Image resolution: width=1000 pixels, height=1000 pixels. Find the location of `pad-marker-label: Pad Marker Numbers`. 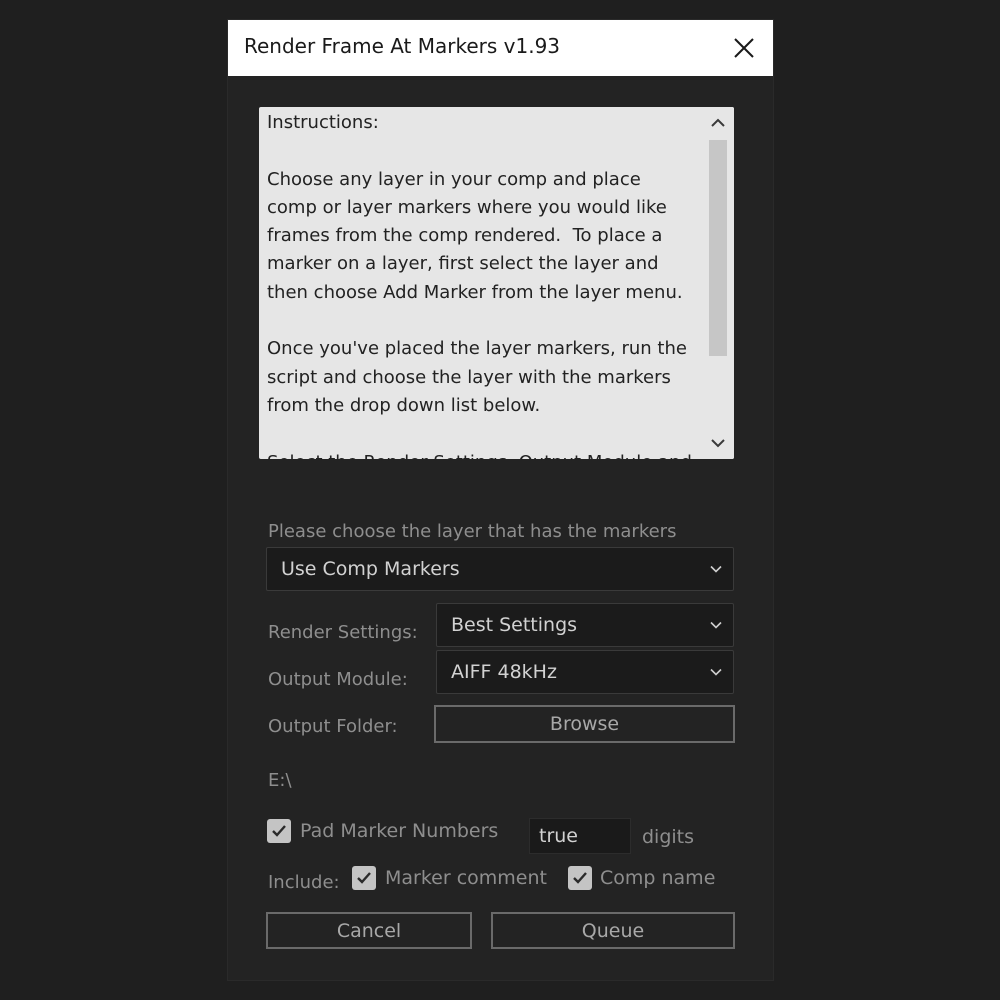

pad-marker-label: Pad Marker Numbers is located at coordinates (399, 831).